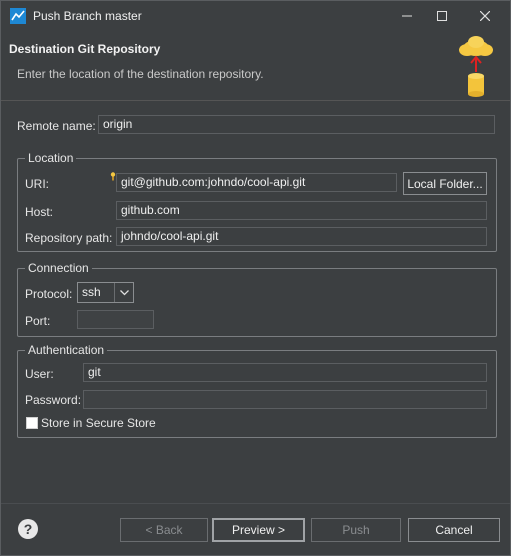 This screenshot has width=511, height=556. What do you see at coordinates (442, 16) in the screenshot?
I see `maximize-icon` at bounding box center [442, 16].